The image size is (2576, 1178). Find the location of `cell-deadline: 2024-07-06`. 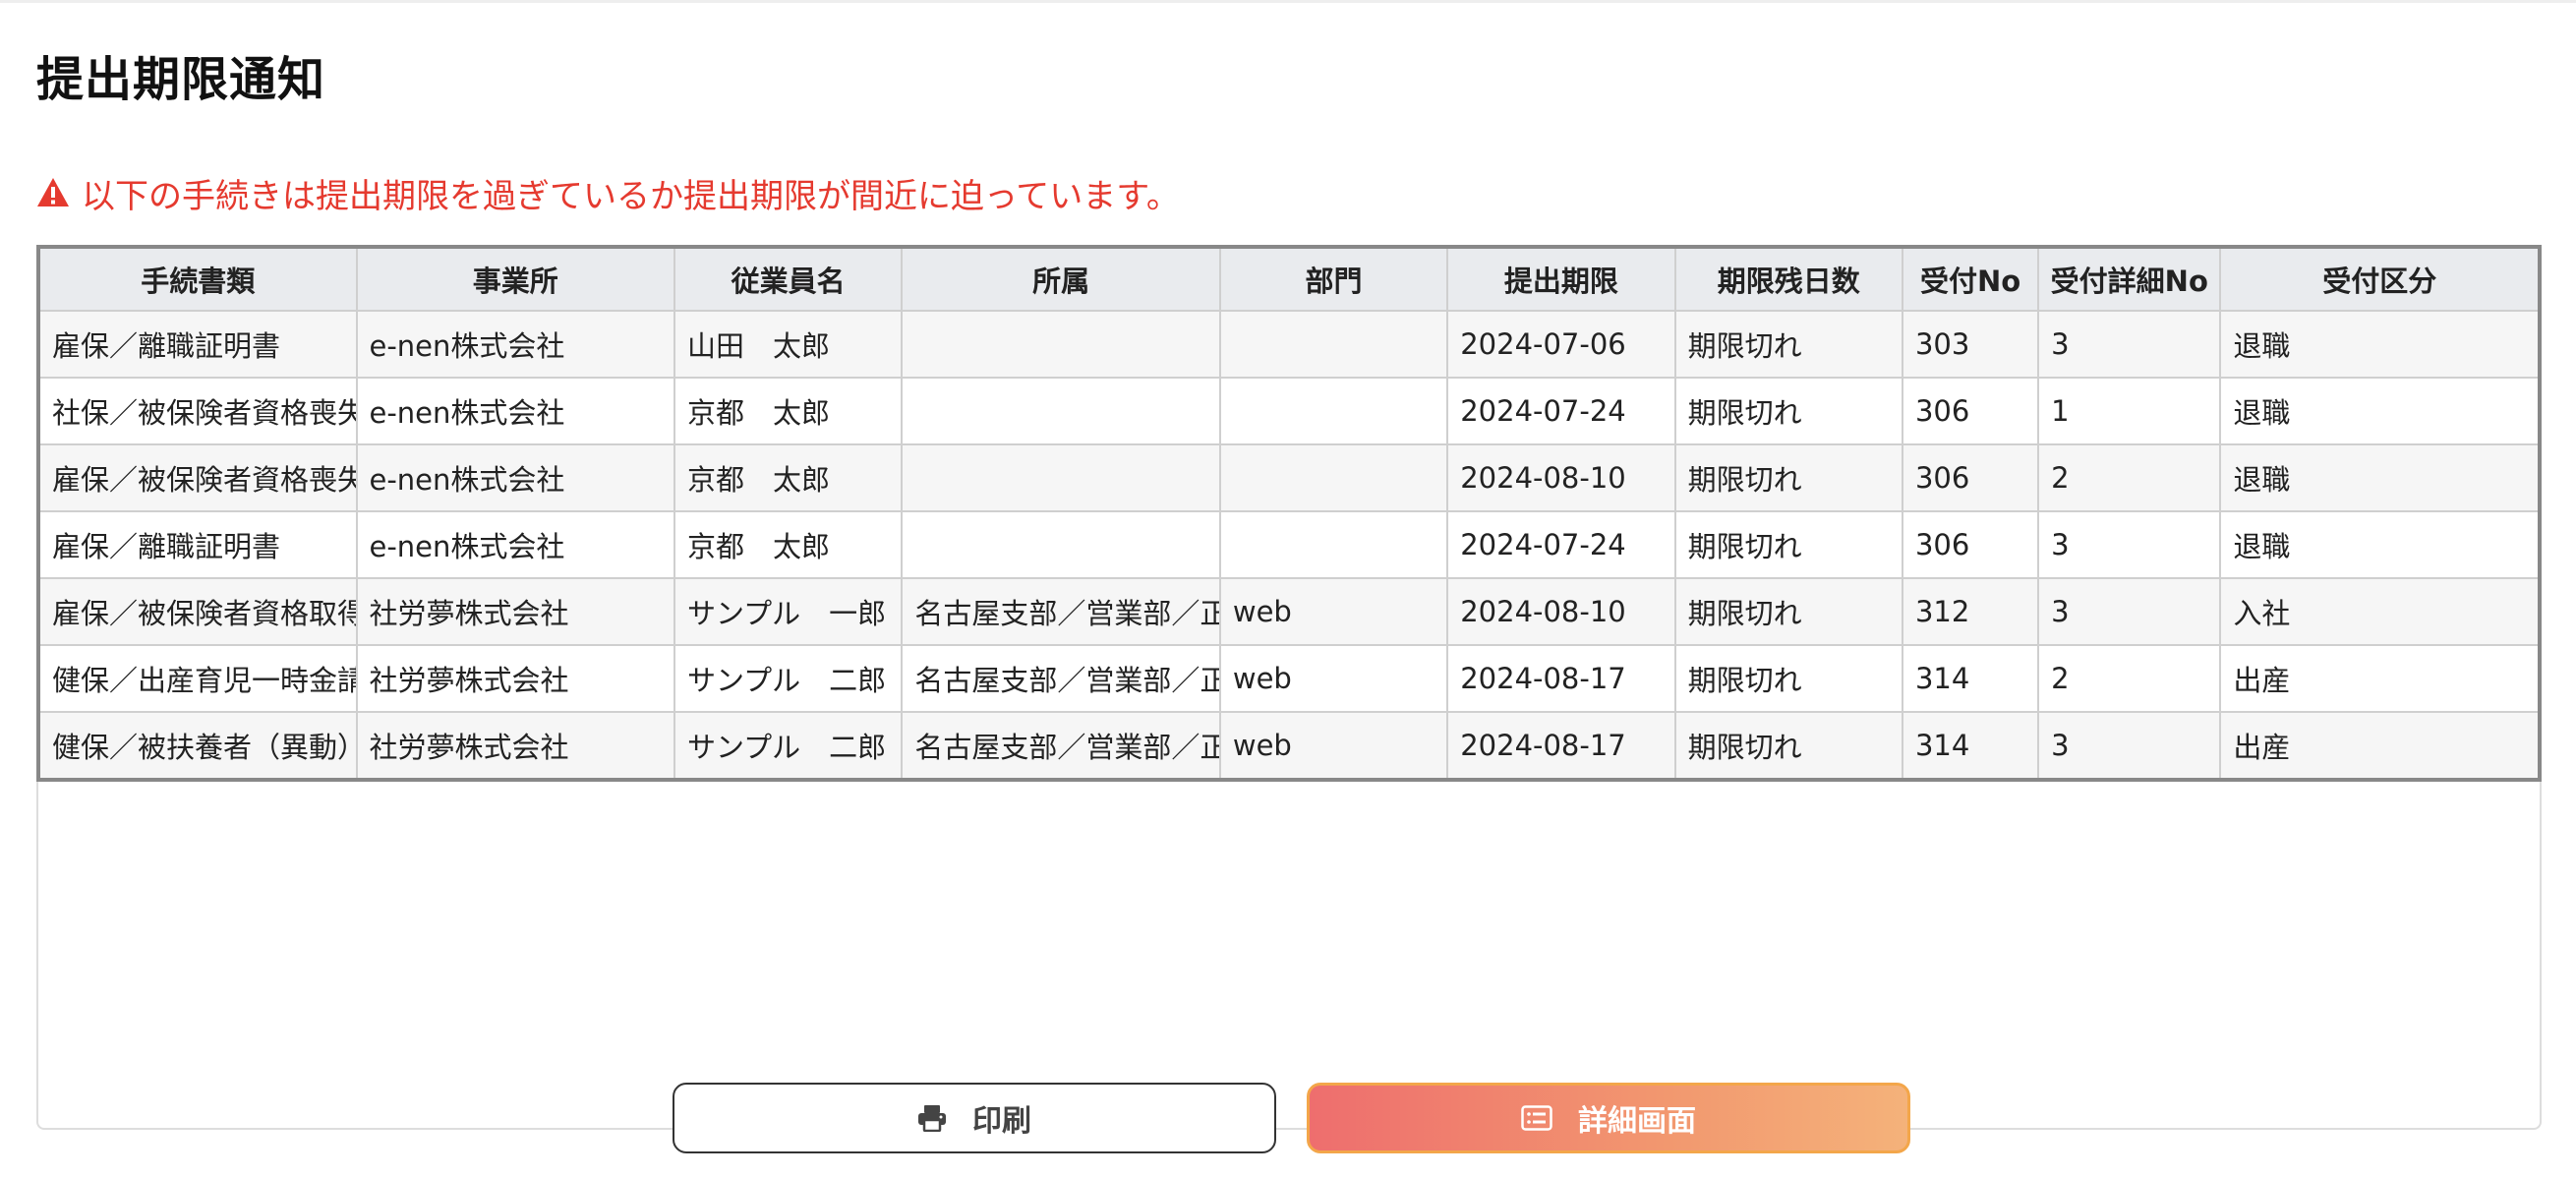

cell-deadline: 2024-07-06 is located at coordinates (1561, 344).